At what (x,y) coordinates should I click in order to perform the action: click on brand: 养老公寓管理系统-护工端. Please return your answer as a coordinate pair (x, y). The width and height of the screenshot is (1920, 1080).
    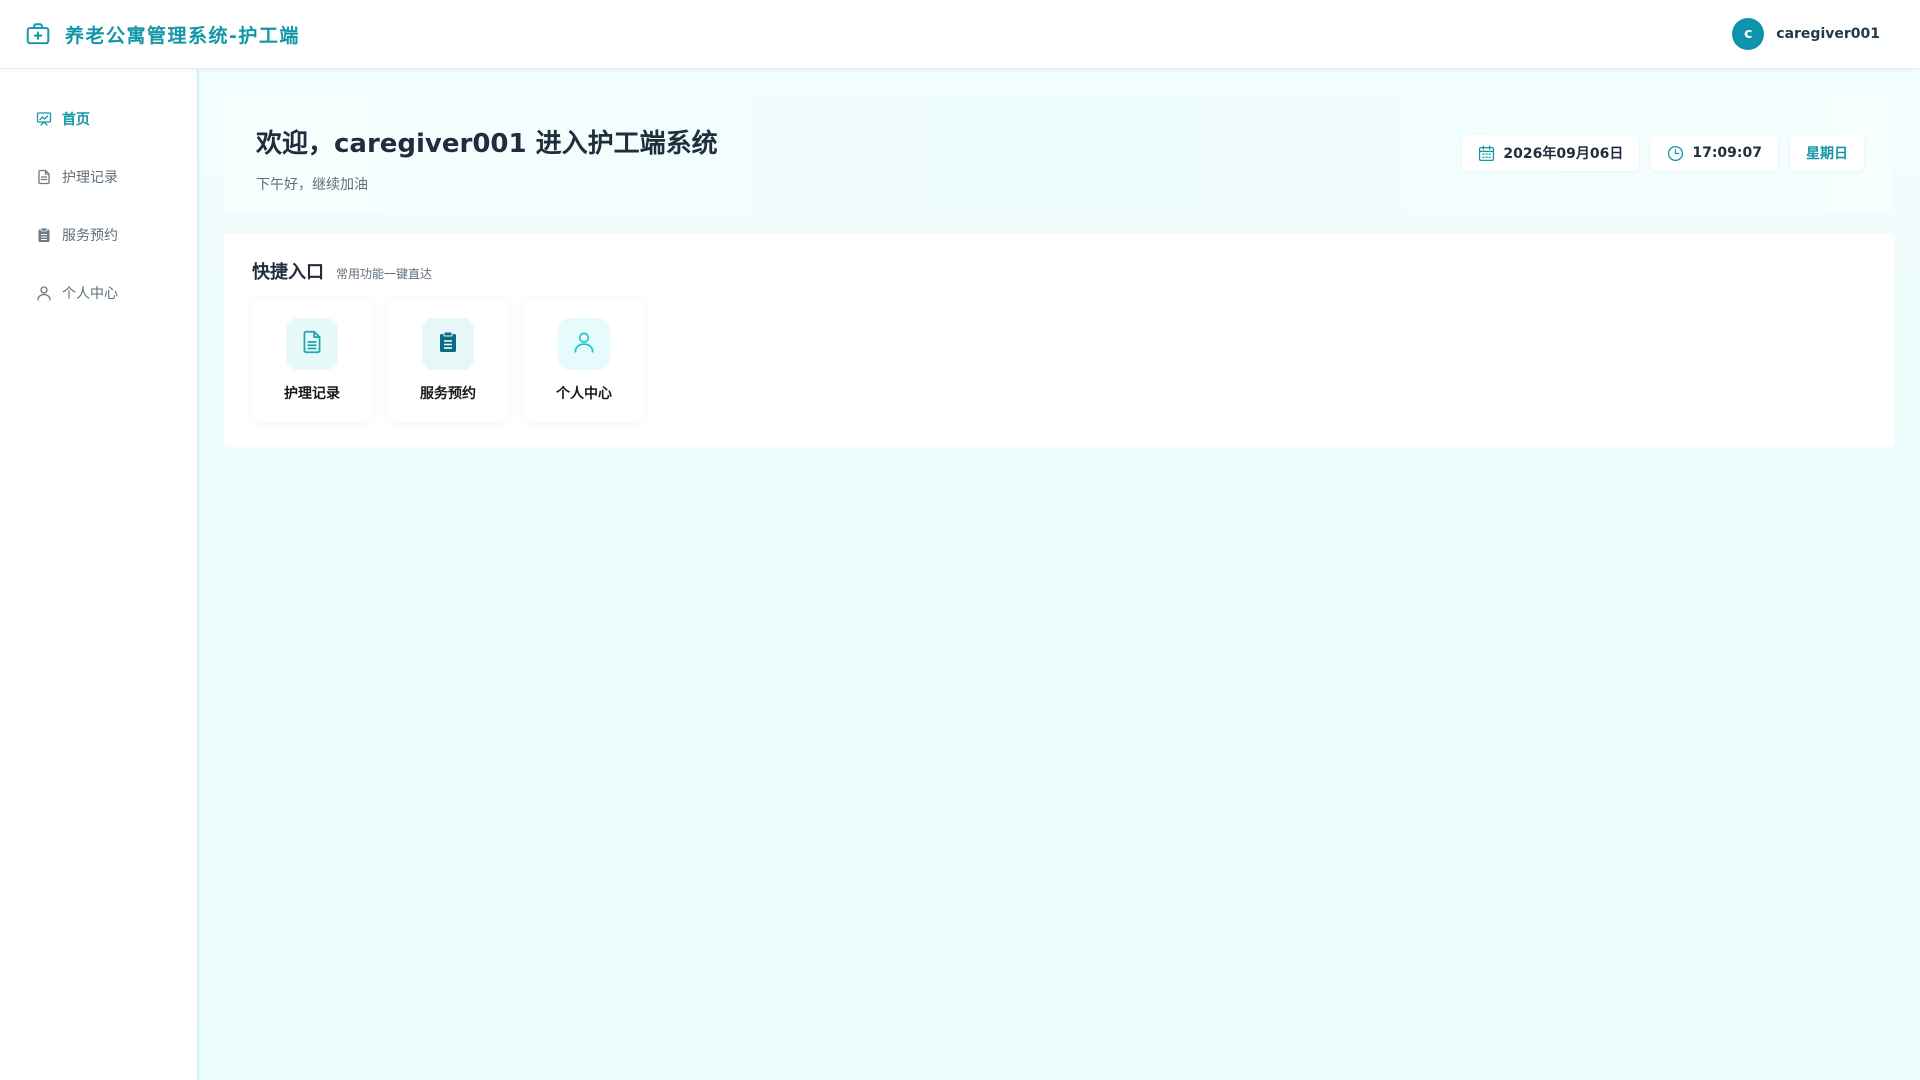
    Looking at the image, I should click on (162, 34).